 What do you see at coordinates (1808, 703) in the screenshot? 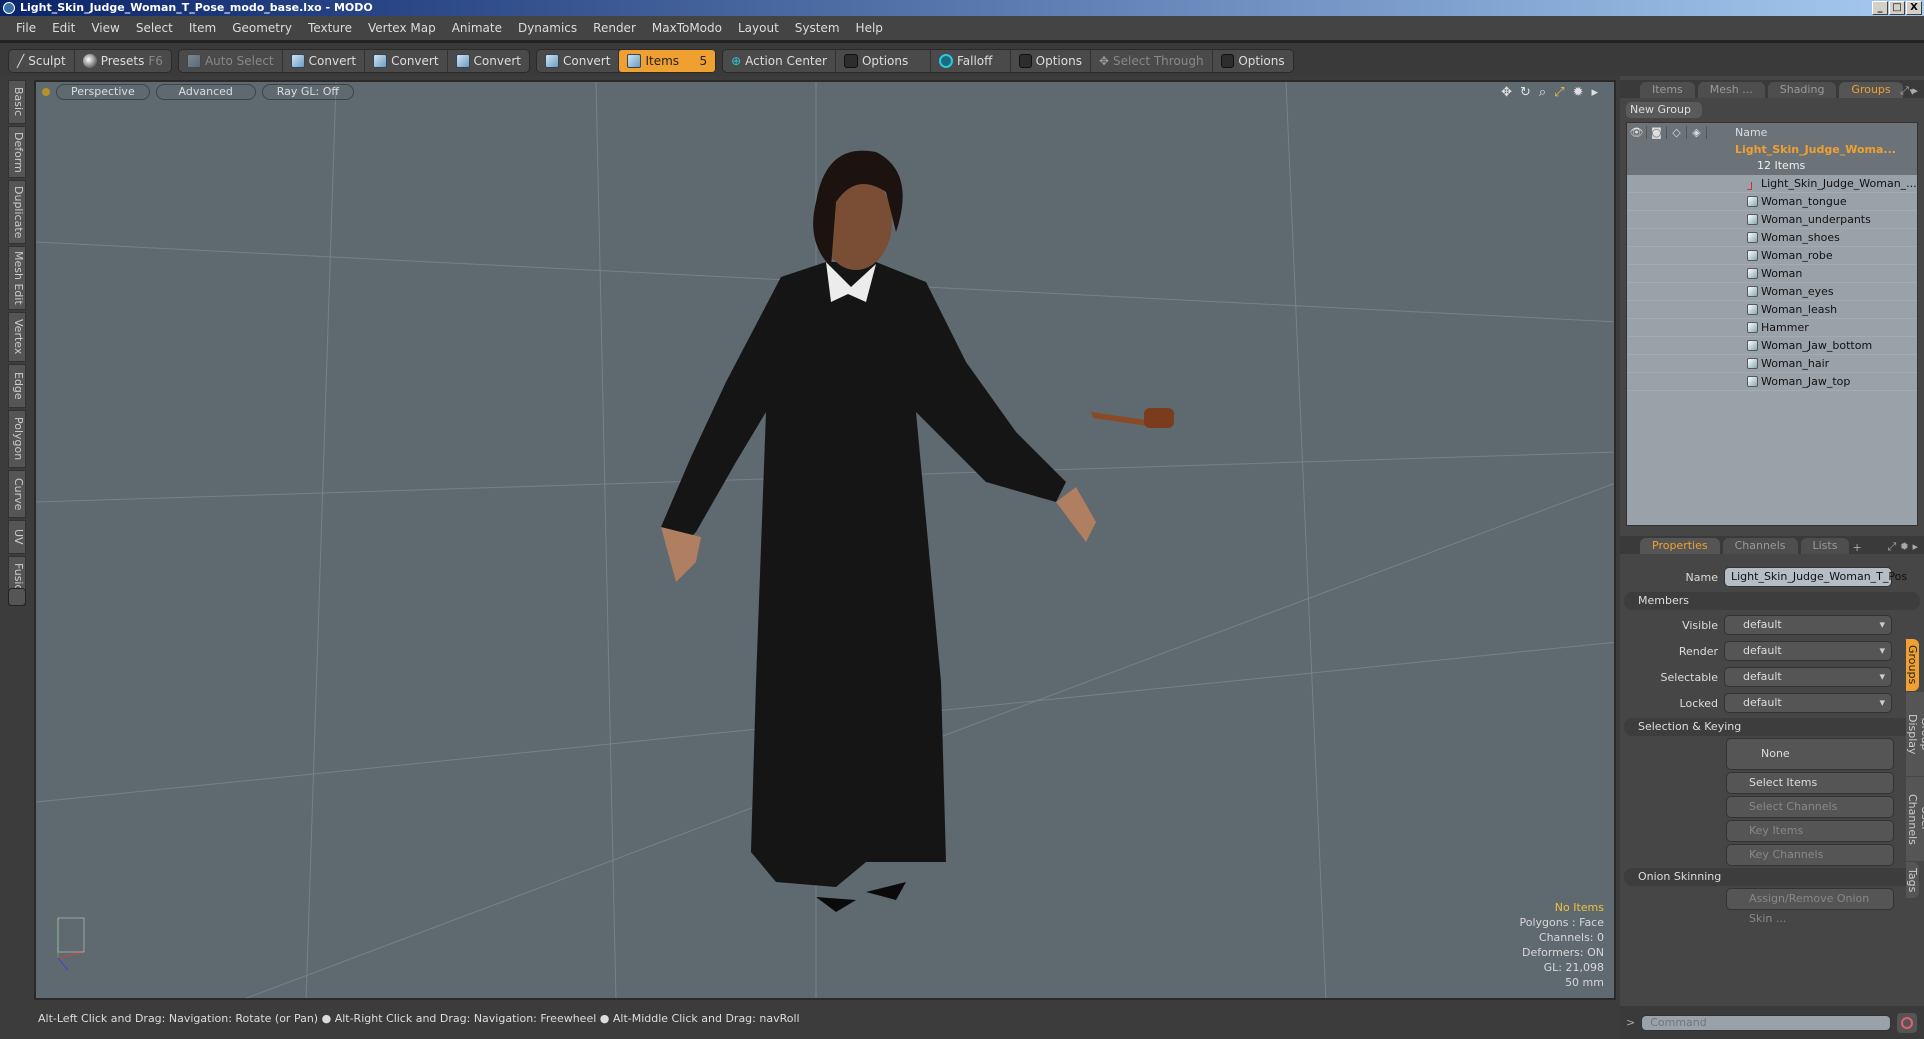
I see `locked-dropdown: default ▾` at bounding box center [1808, 703].